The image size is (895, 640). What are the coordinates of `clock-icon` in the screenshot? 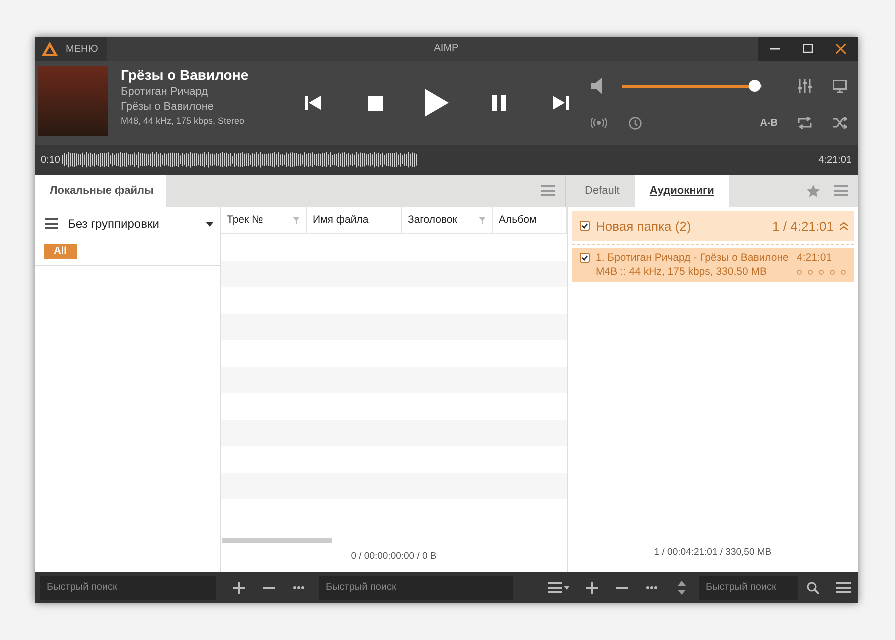 It's located at (635, 123).